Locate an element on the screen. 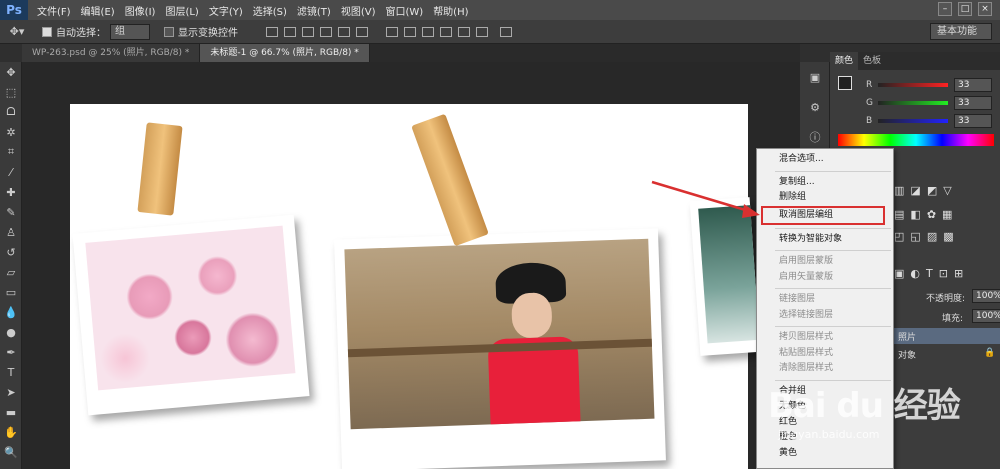 This screenshot has width=1000, height=469. history-panel-icon: ▣ is located at coordinates (815, 77).